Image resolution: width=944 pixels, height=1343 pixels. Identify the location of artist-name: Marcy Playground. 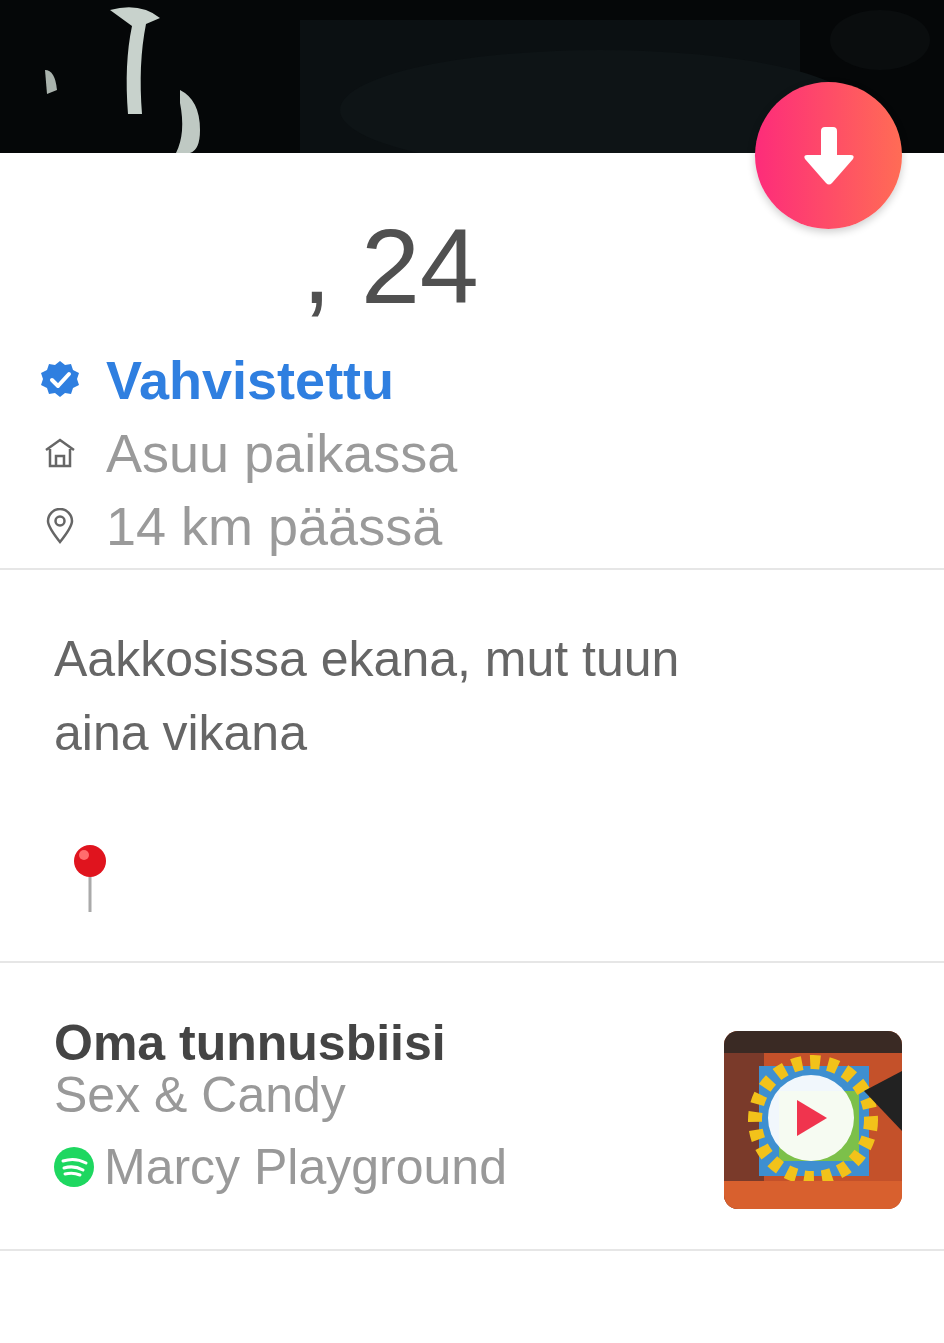
(305, 1167).